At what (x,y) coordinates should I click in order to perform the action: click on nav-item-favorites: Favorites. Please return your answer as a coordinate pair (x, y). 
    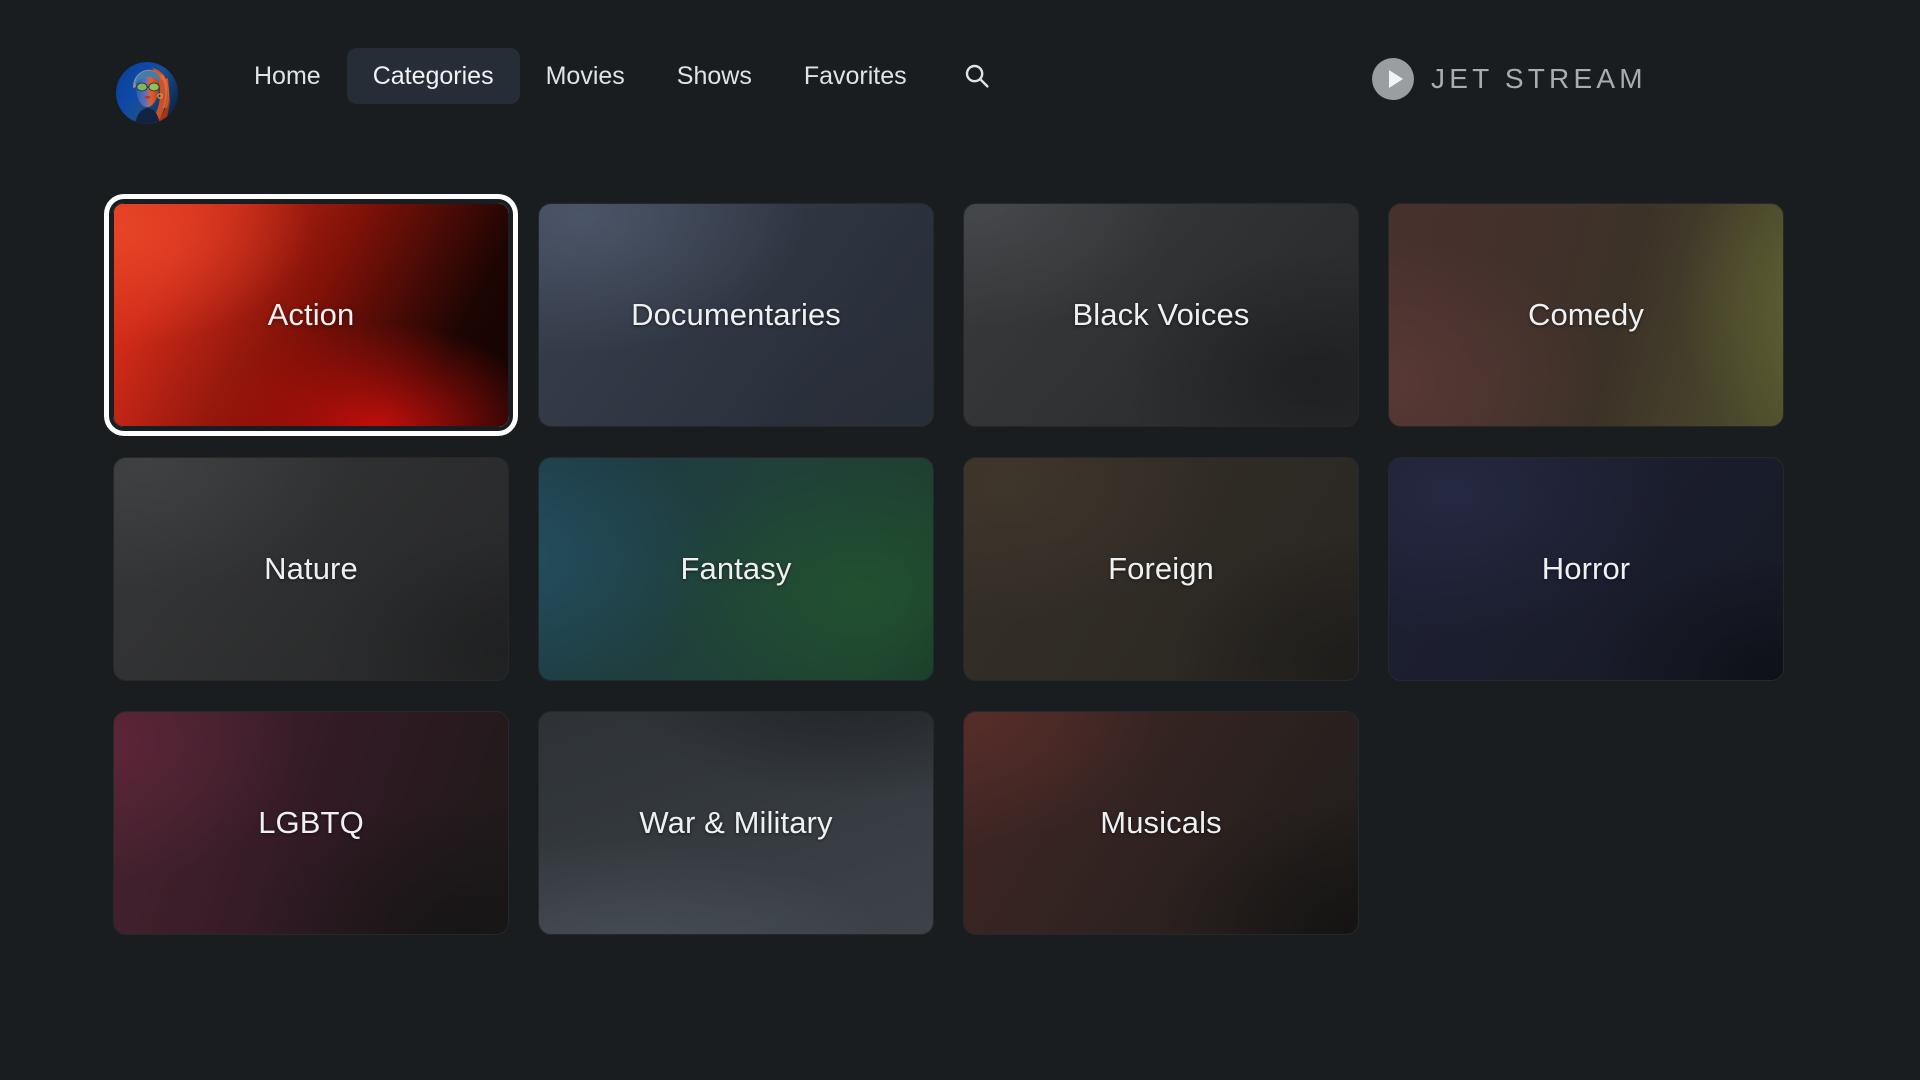
    Looking at the image, I should click on (855, 76).